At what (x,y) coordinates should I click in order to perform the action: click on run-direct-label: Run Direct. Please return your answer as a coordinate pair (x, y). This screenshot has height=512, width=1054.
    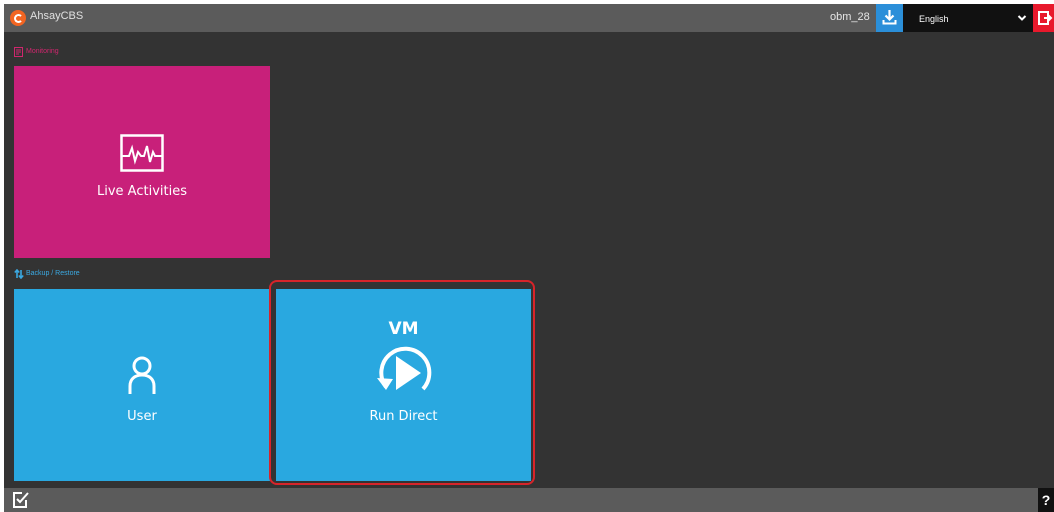
    Looking at the image, I should click on (403, 416).